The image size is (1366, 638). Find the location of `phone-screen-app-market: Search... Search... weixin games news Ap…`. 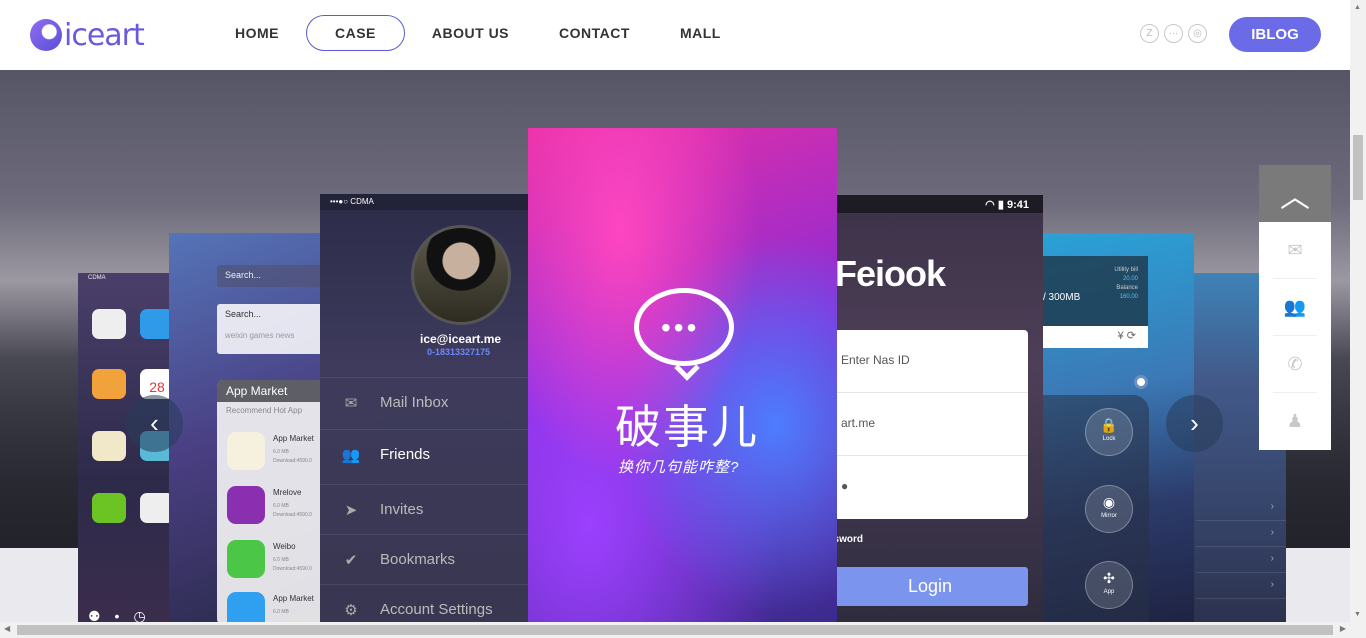

phone-screen-app-market: Search... Search... weixin games news Ap… is located at coordinates (249, 427).